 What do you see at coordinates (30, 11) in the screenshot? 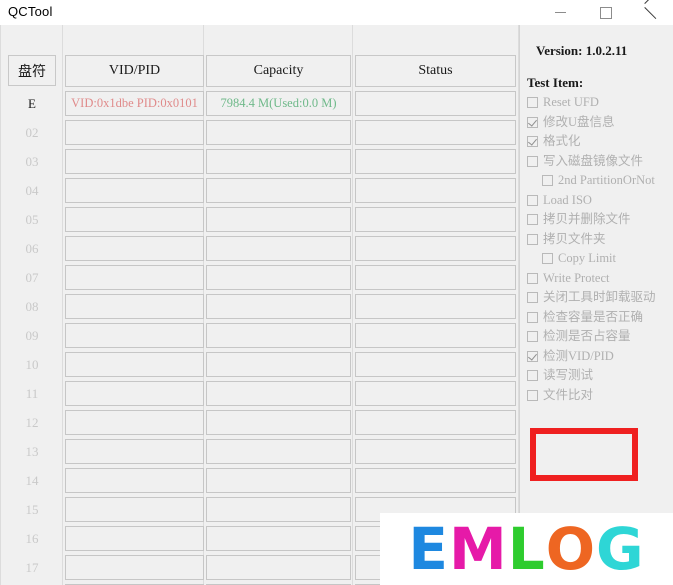
I see `window-title: QCTool` at bounding box center [30, 11].